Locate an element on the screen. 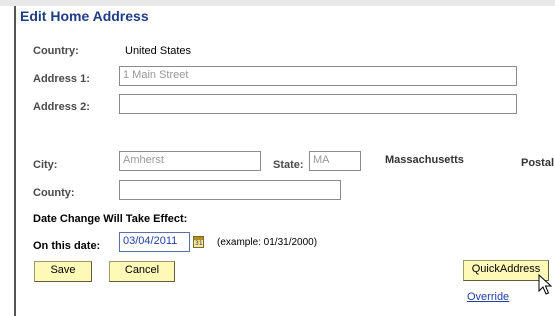 The height and width of the screenshot is (316, 555). address2-label: Address 2: is located at coordinates (61, 107).